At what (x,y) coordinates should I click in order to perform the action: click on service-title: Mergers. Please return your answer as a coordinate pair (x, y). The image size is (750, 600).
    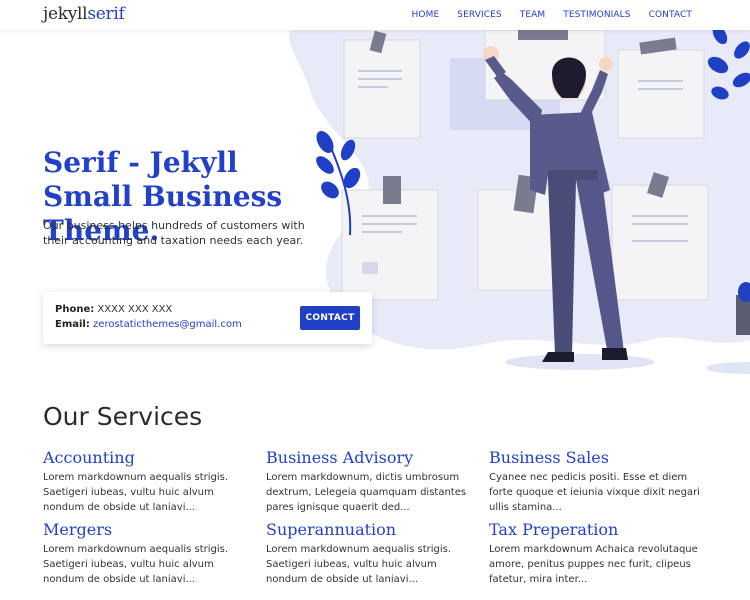
    Looking at the image, I should click on (150, 530).